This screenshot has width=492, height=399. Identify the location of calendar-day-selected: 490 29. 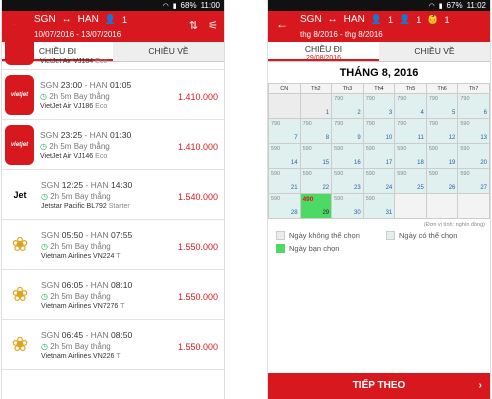
(316, 206).